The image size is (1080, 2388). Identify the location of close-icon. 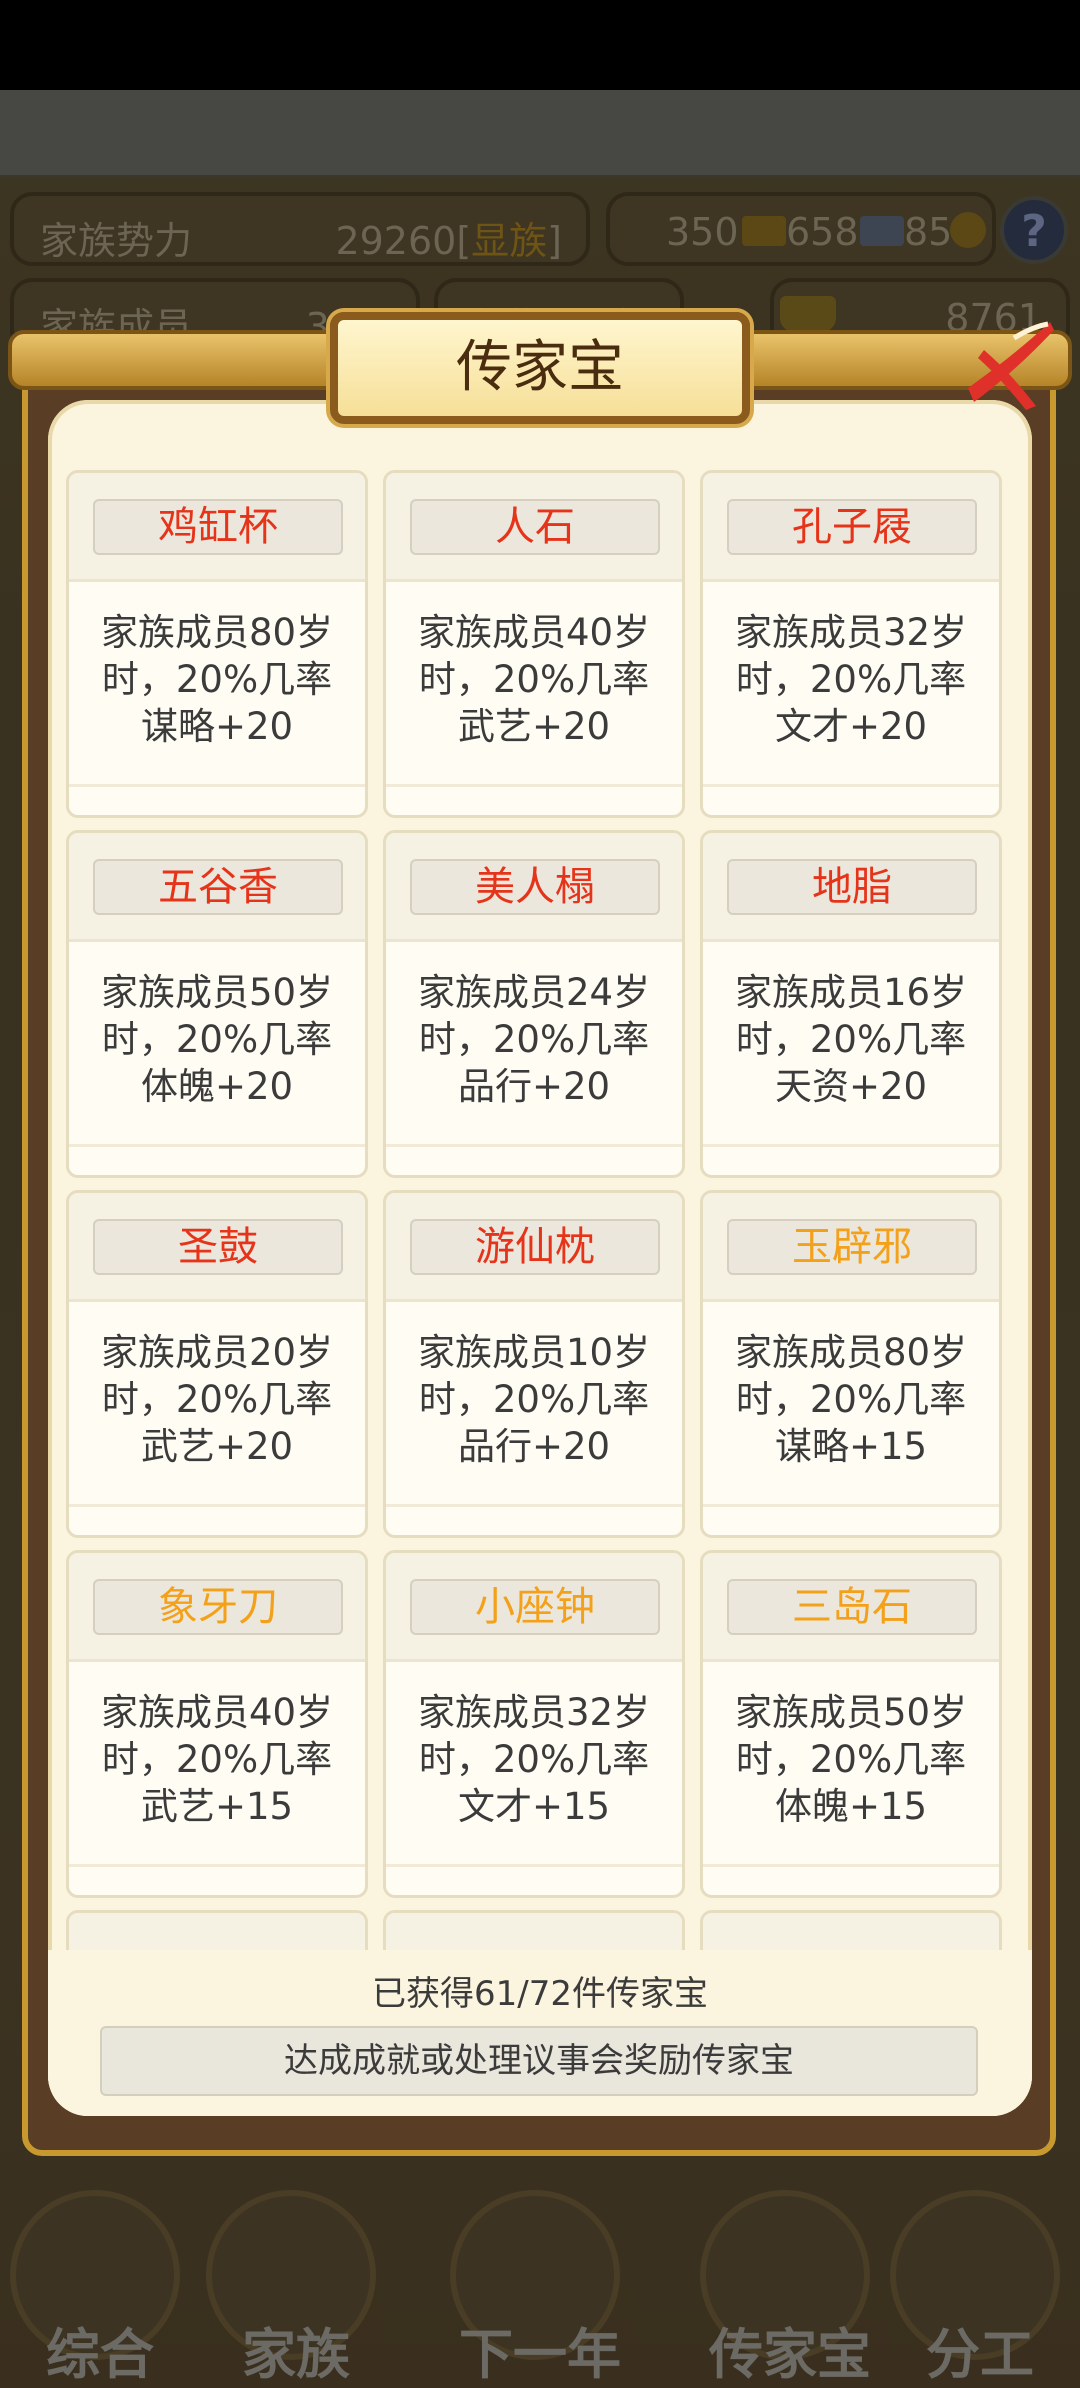
(1011, 365).